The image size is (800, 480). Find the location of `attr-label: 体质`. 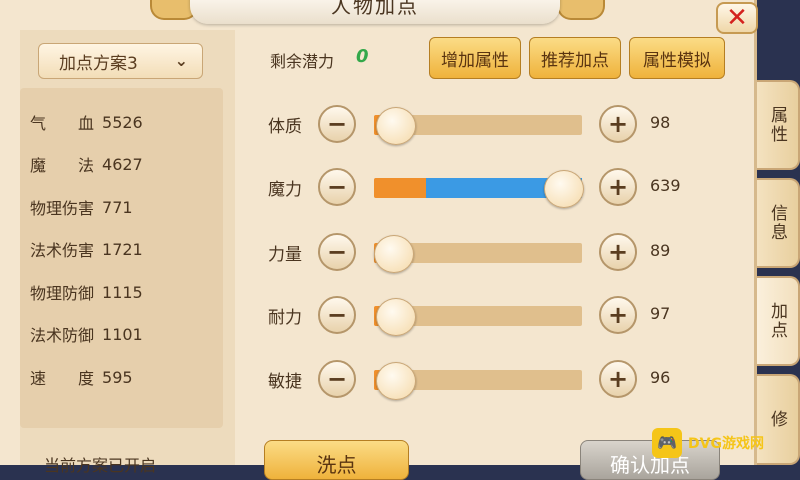

attr-label: 体质 is located at coordinates (285, 127).